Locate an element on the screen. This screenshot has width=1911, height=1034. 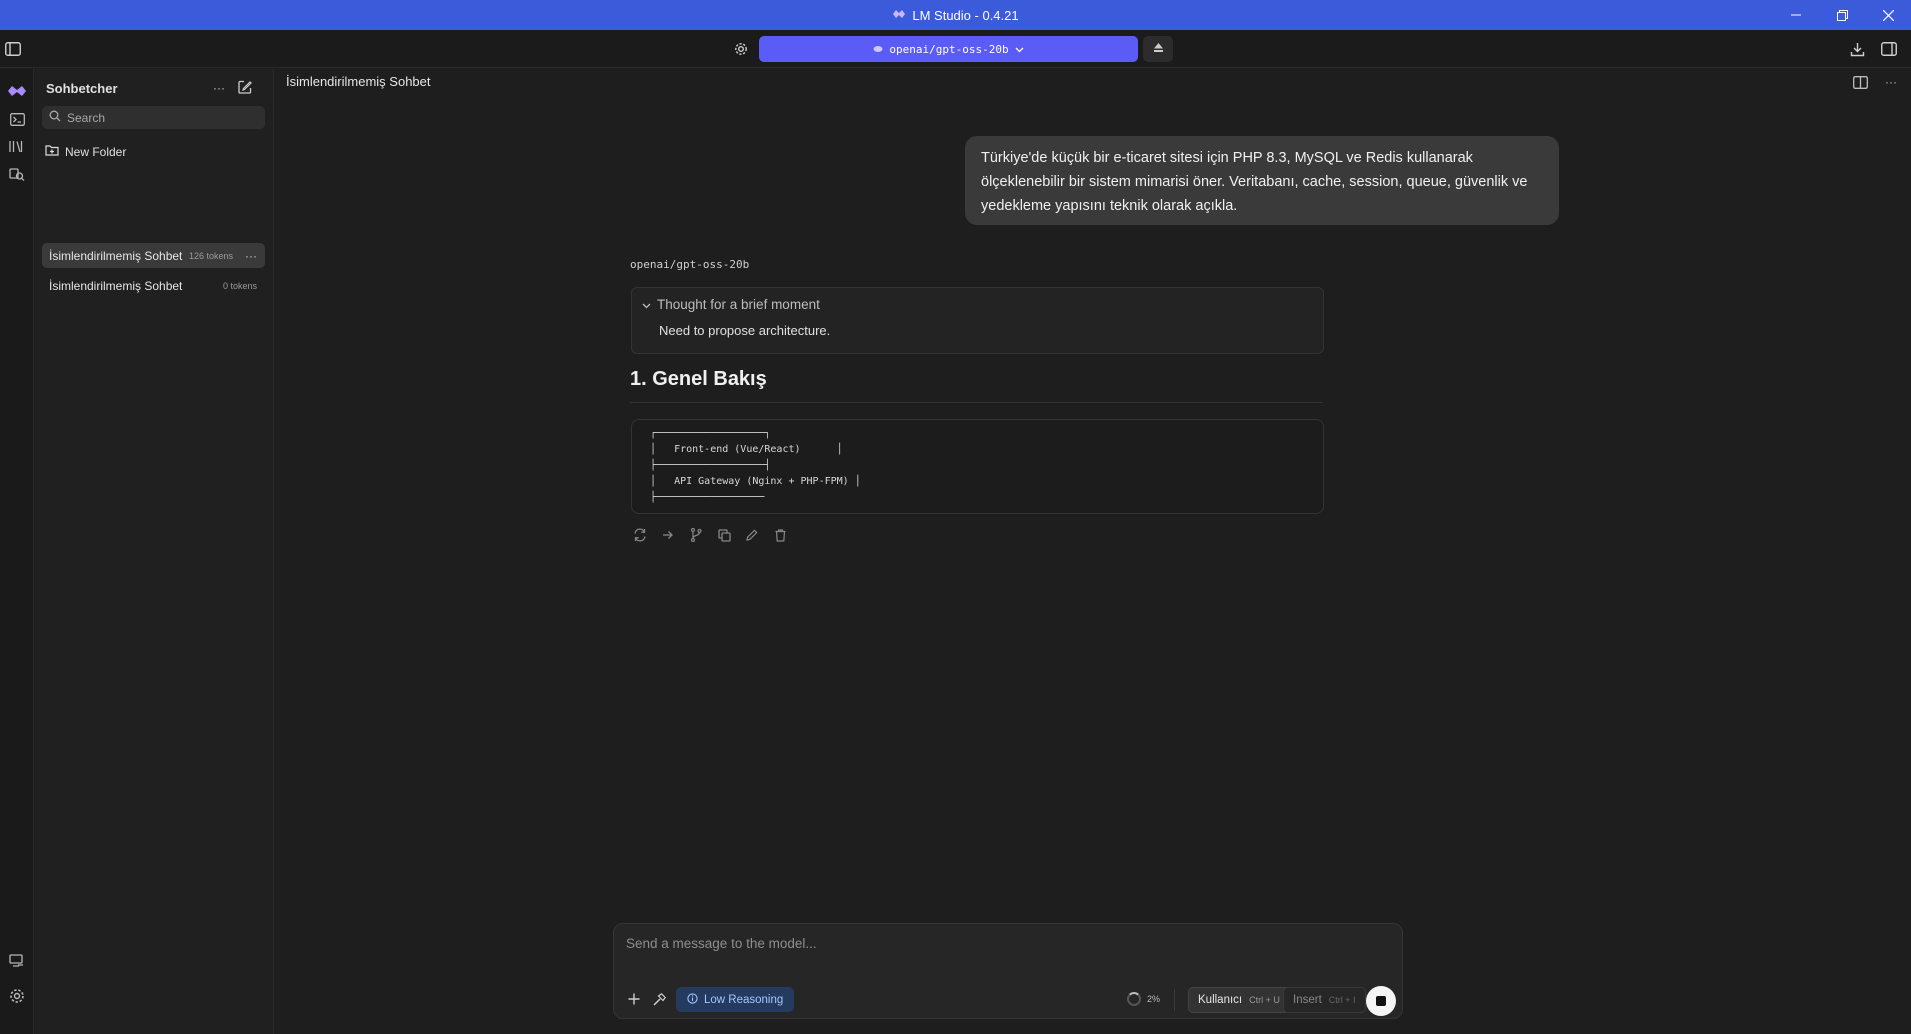
eject-model-button is located at coordinates (1158, 49).